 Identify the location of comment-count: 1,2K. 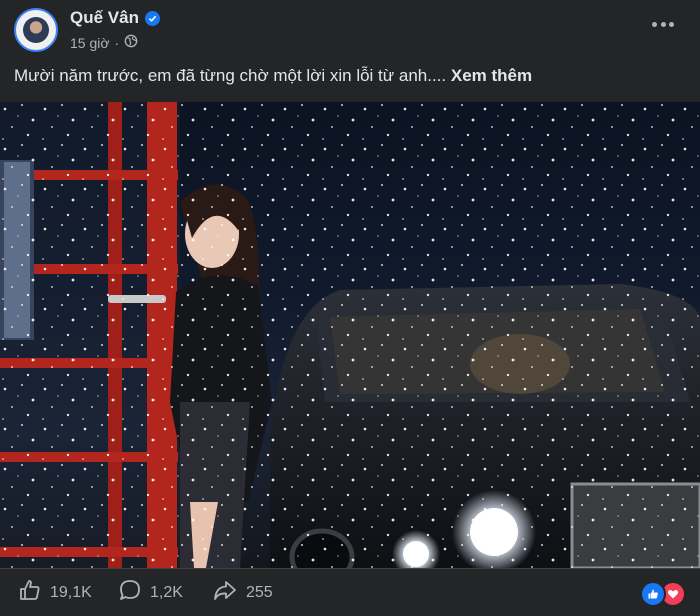
(166, 592).